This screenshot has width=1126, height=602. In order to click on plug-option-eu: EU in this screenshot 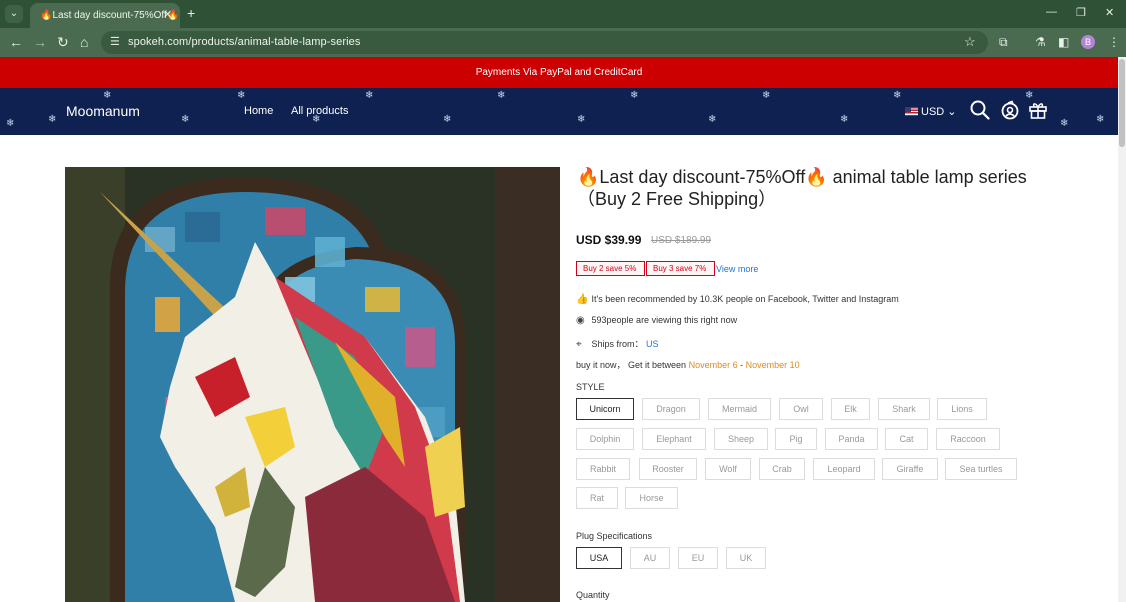, I will do `click(698, 558)`.